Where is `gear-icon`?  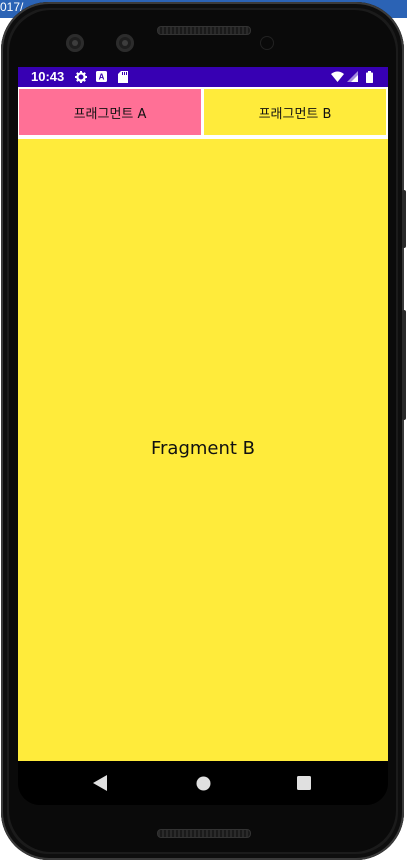
gear-icon is located at coordinates (80, 76).